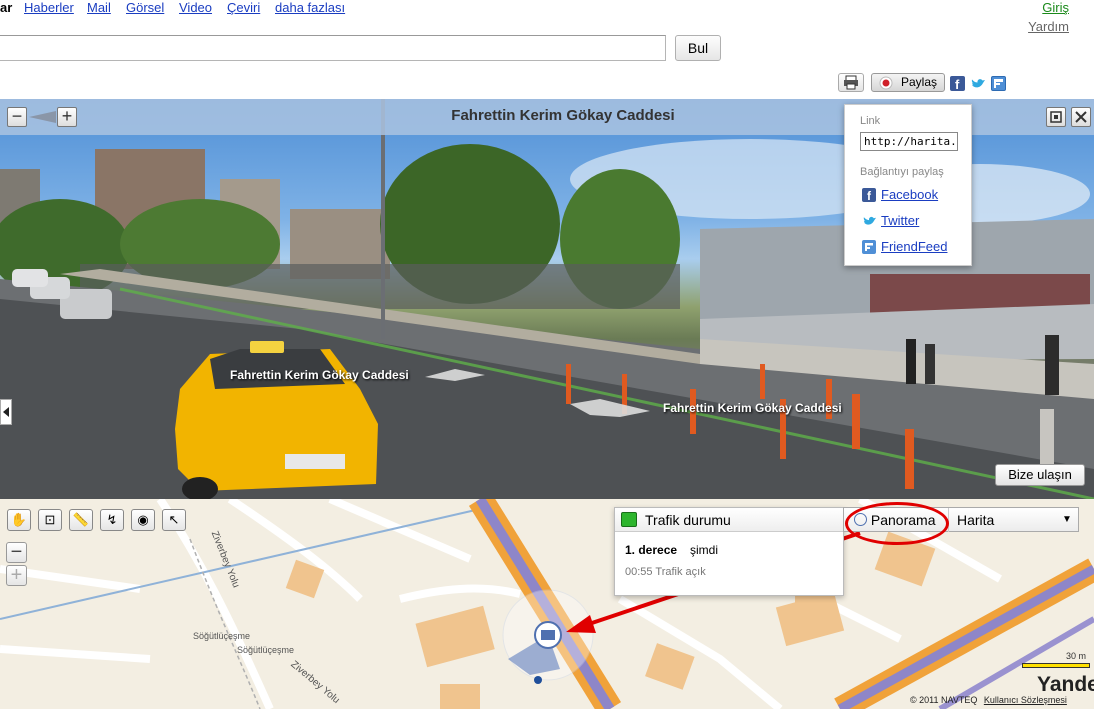 Image resolution: width=1094 pixels, height=709 pixels. I want to click on search-button: Bul, so click(698, 48).